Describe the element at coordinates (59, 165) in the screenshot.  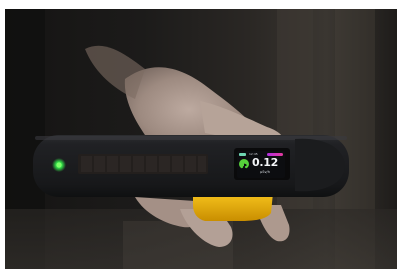
I see `power-led` at that location.